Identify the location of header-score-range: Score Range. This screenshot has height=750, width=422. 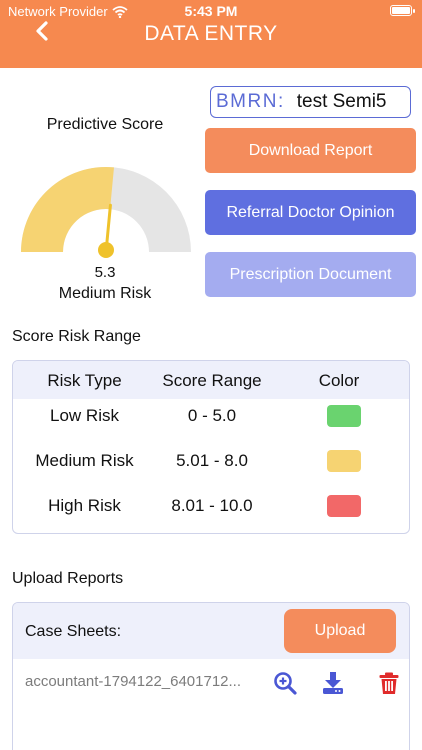
(212, 380).